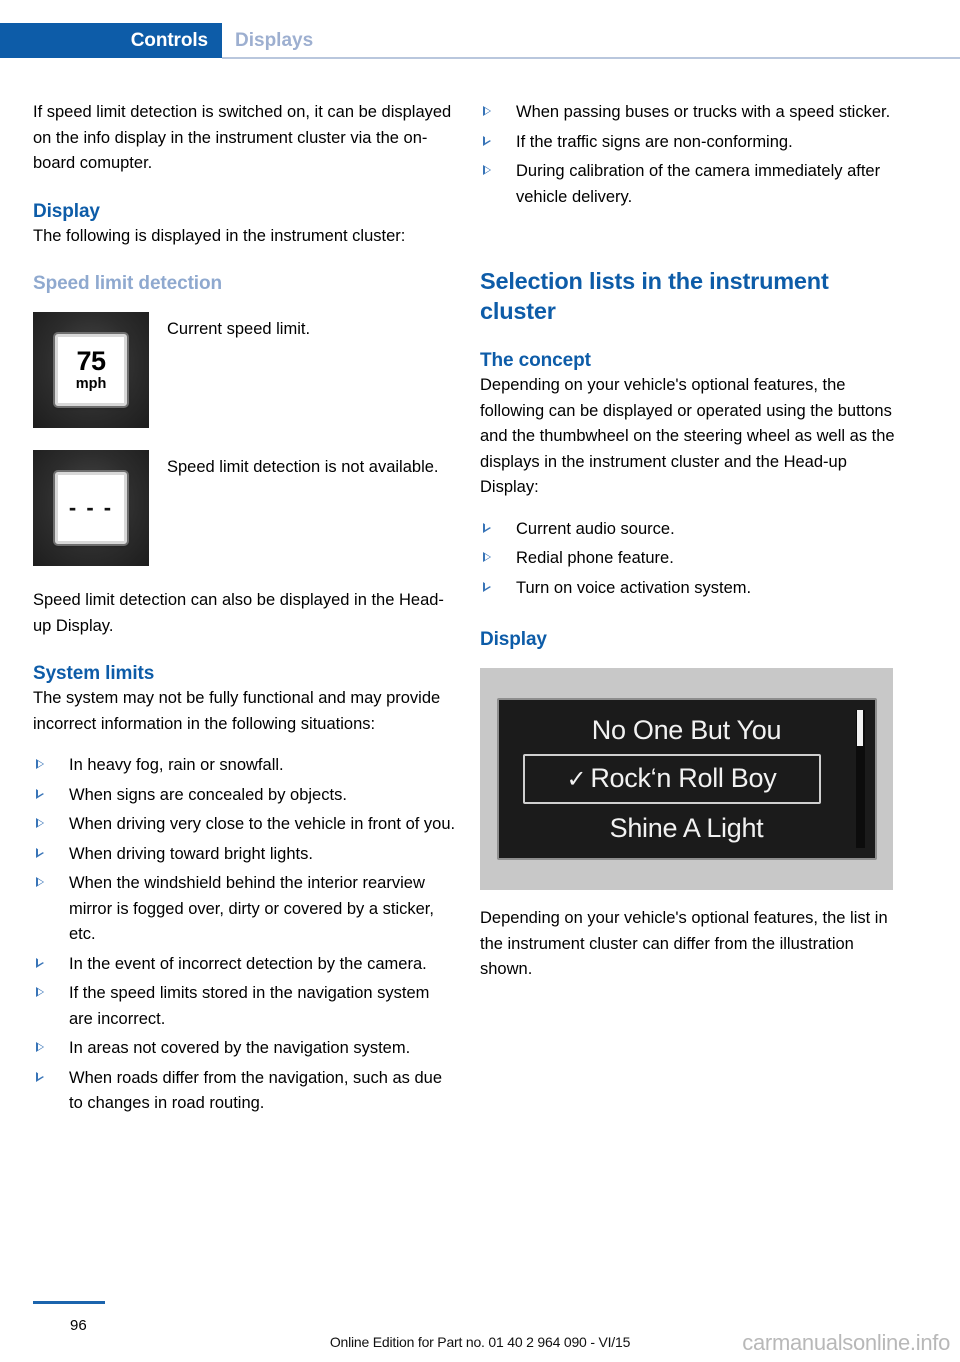  I want to click on heading-display-right: Display, so click(513, 639).